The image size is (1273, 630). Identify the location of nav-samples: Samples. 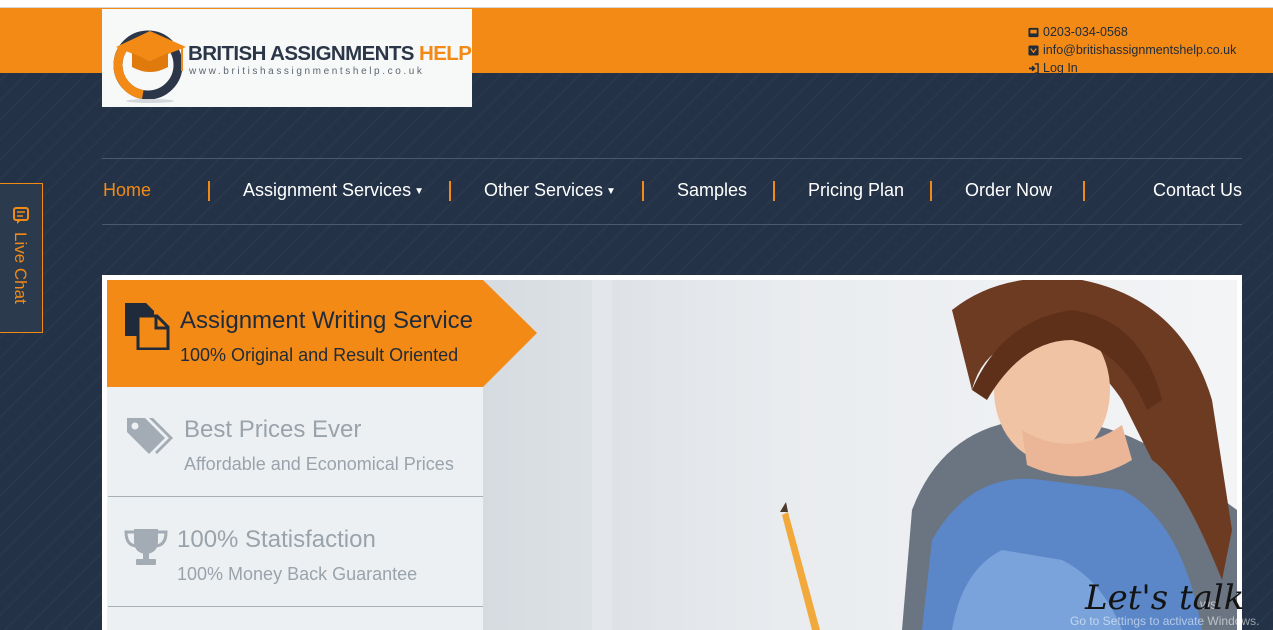
(712, 190).